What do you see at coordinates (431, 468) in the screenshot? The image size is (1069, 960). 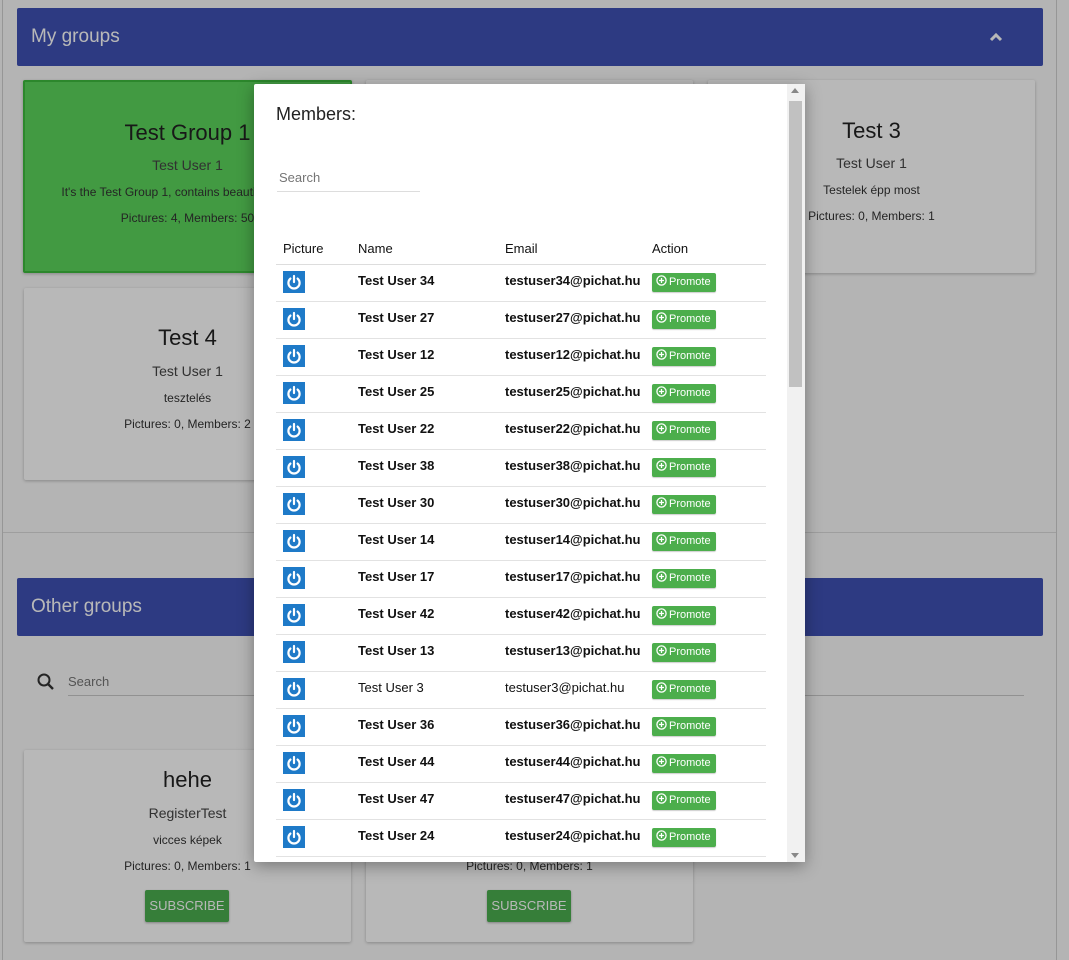 I see `member-name: Test User 38` at bounding box center [431, 468].